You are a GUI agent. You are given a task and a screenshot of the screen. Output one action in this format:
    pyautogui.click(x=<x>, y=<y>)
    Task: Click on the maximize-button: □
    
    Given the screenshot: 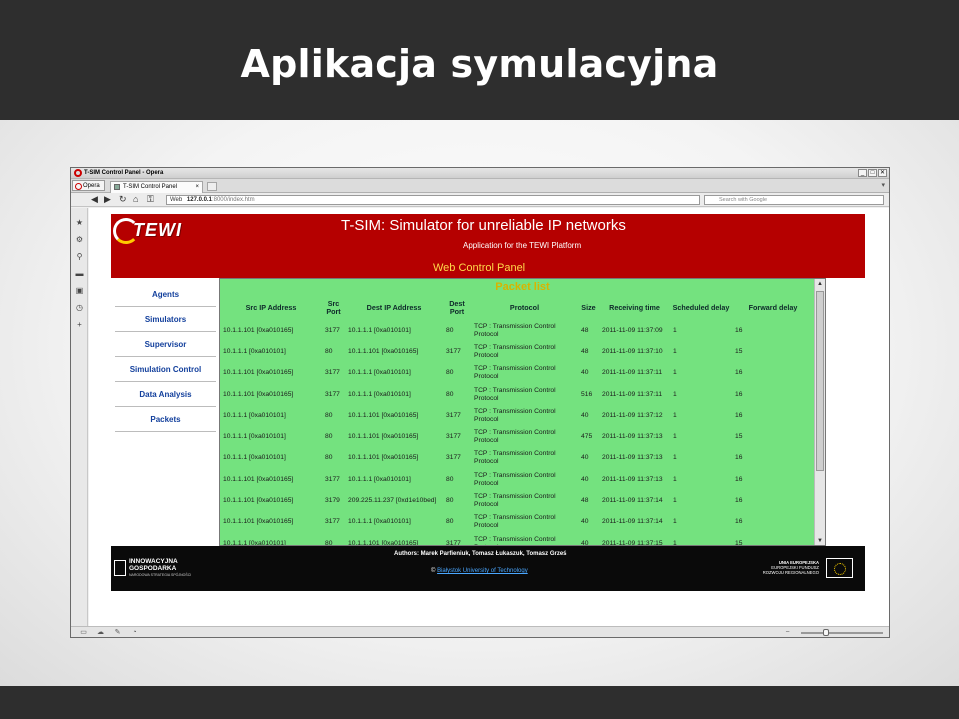 What is the action you would take?
    pyautogui.click(x=872, y=173)
    